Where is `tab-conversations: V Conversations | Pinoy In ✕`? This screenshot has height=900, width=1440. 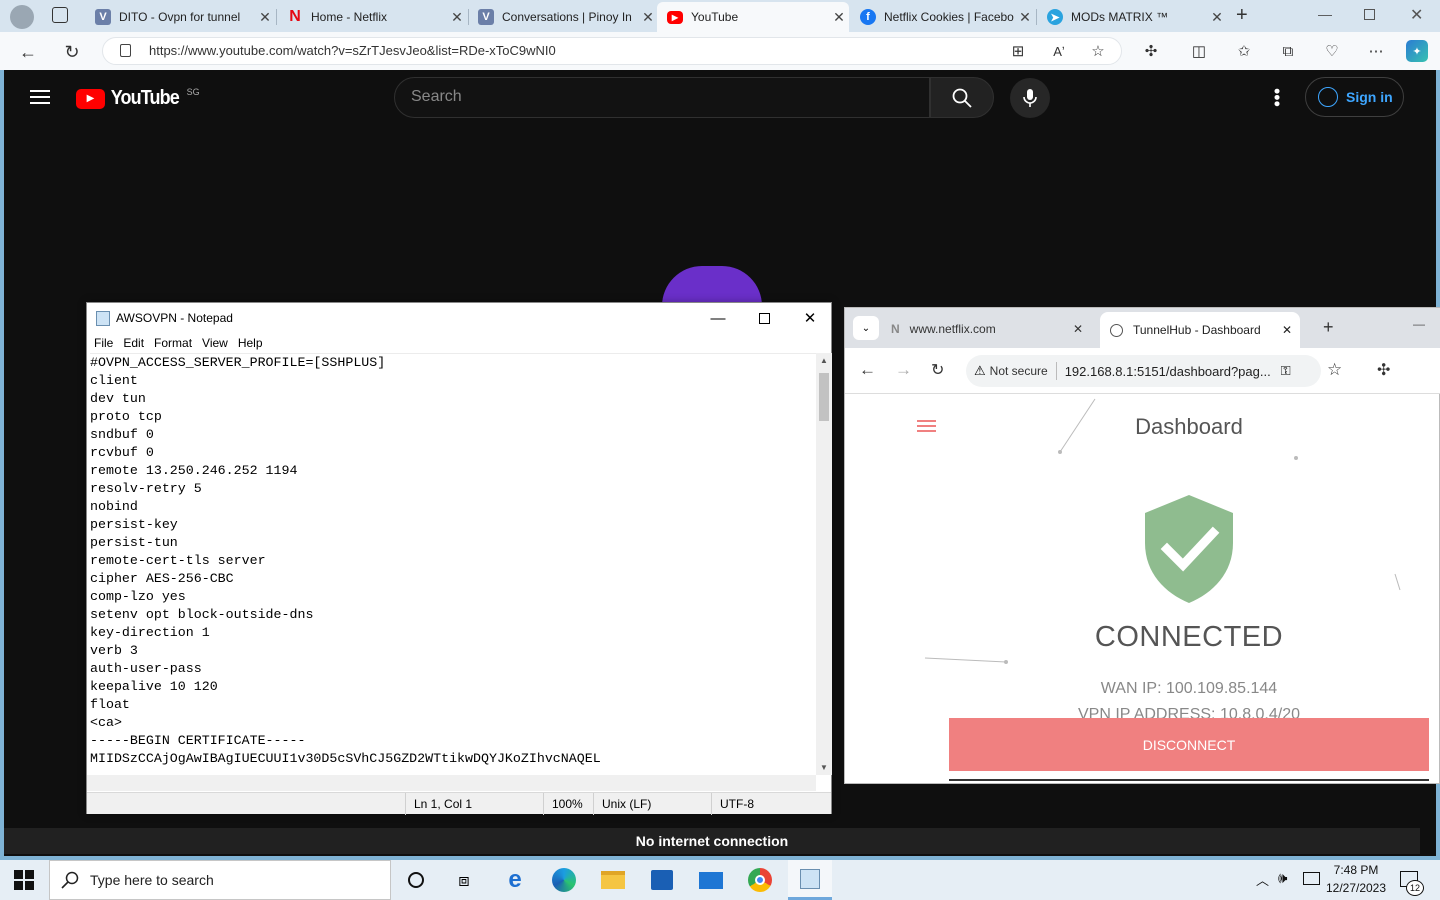 tab-conversations: V Conversations | Pinoy In ✕ is located at coordinates (563, 17).